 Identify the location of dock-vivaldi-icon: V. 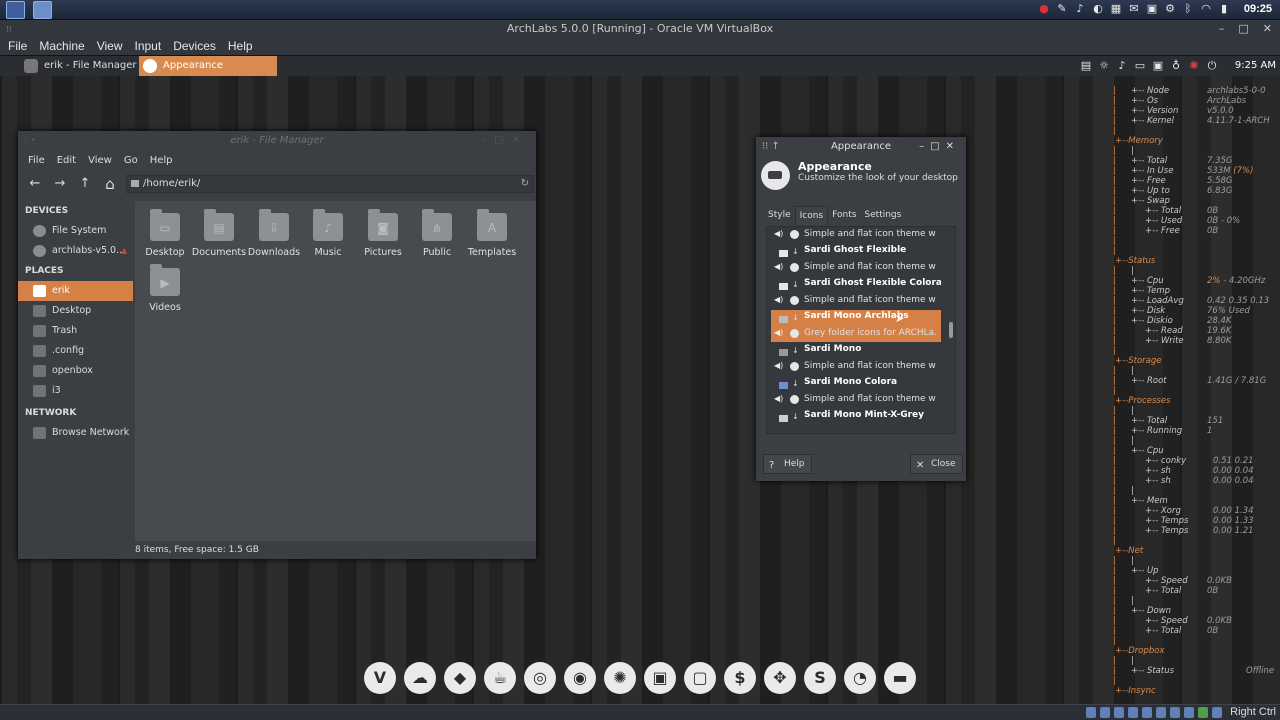
(380, 678).